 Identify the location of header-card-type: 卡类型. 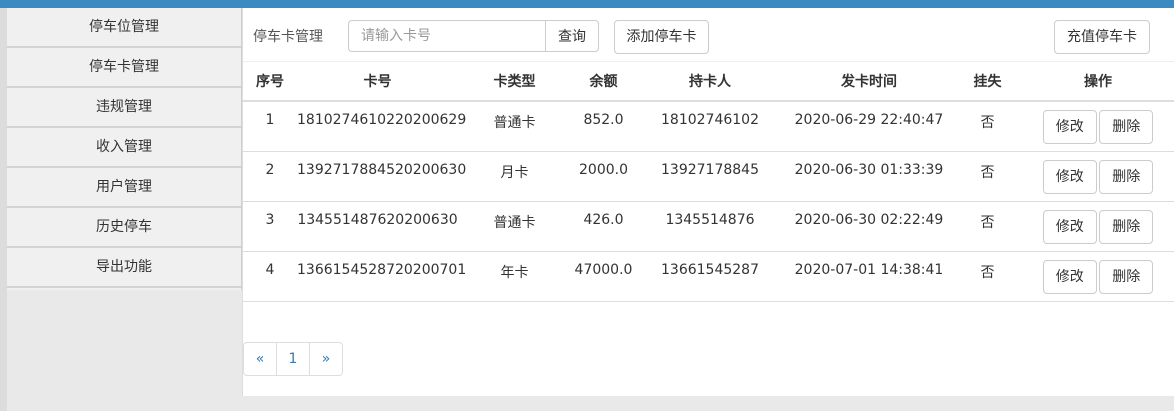
(514, 81).